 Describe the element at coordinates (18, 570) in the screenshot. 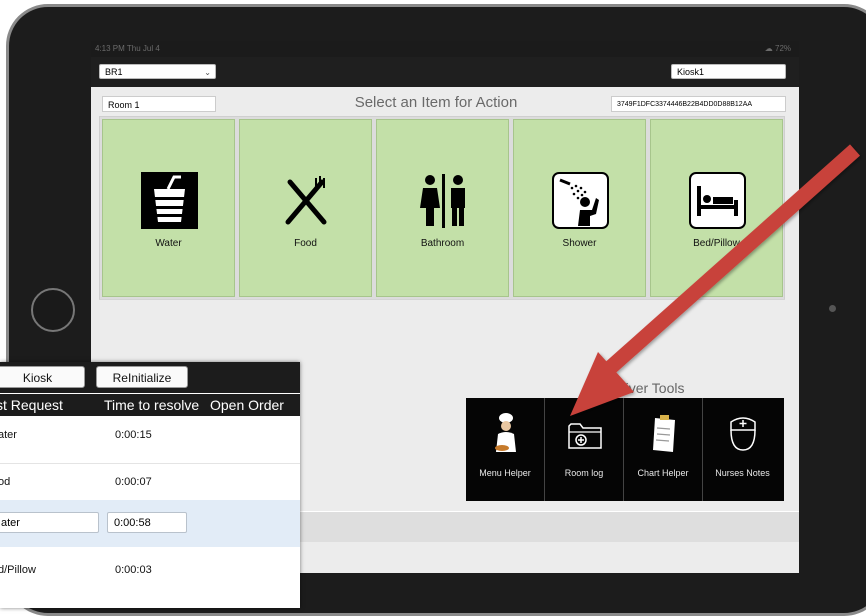

I see `row-request: d/Pillow` at that location.